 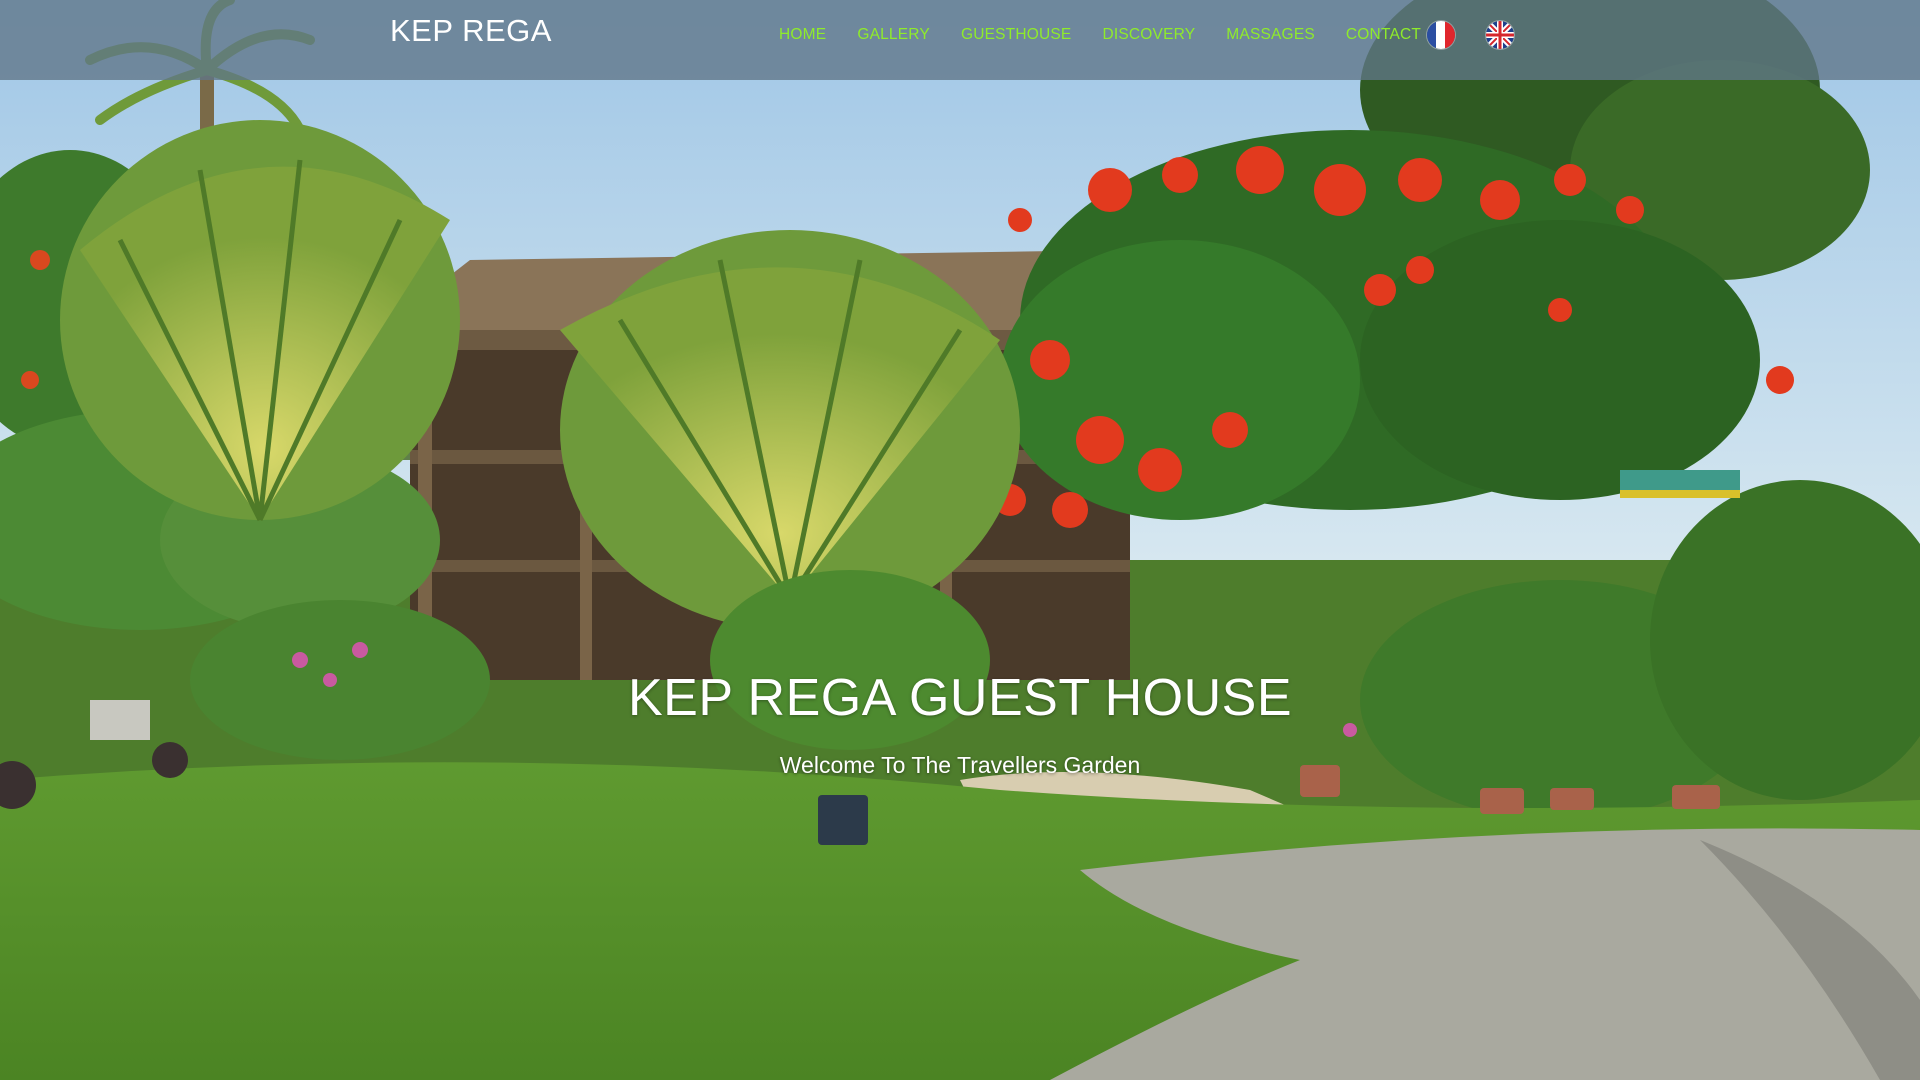 I want to click on nav-link-massages: MASSAGES, so click(x=1270, y=34).